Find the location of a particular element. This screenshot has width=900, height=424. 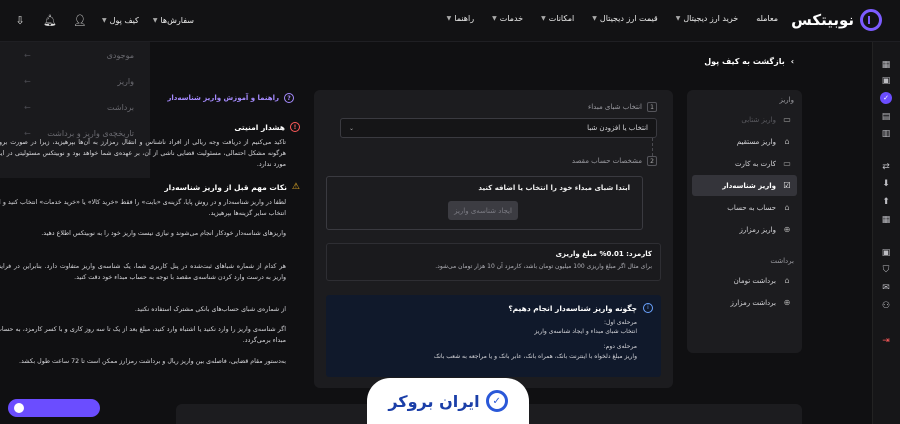

upload-icon: ⬆ is located at coordinates (886, 202).